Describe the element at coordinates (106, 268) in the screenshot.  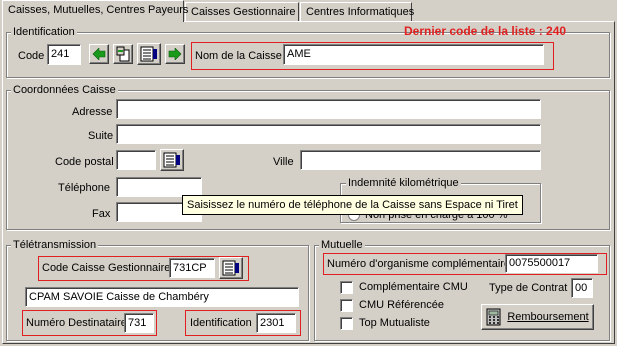
I see `code-gestionnaire-label: Code Caisse Gestionnaire` at that location.